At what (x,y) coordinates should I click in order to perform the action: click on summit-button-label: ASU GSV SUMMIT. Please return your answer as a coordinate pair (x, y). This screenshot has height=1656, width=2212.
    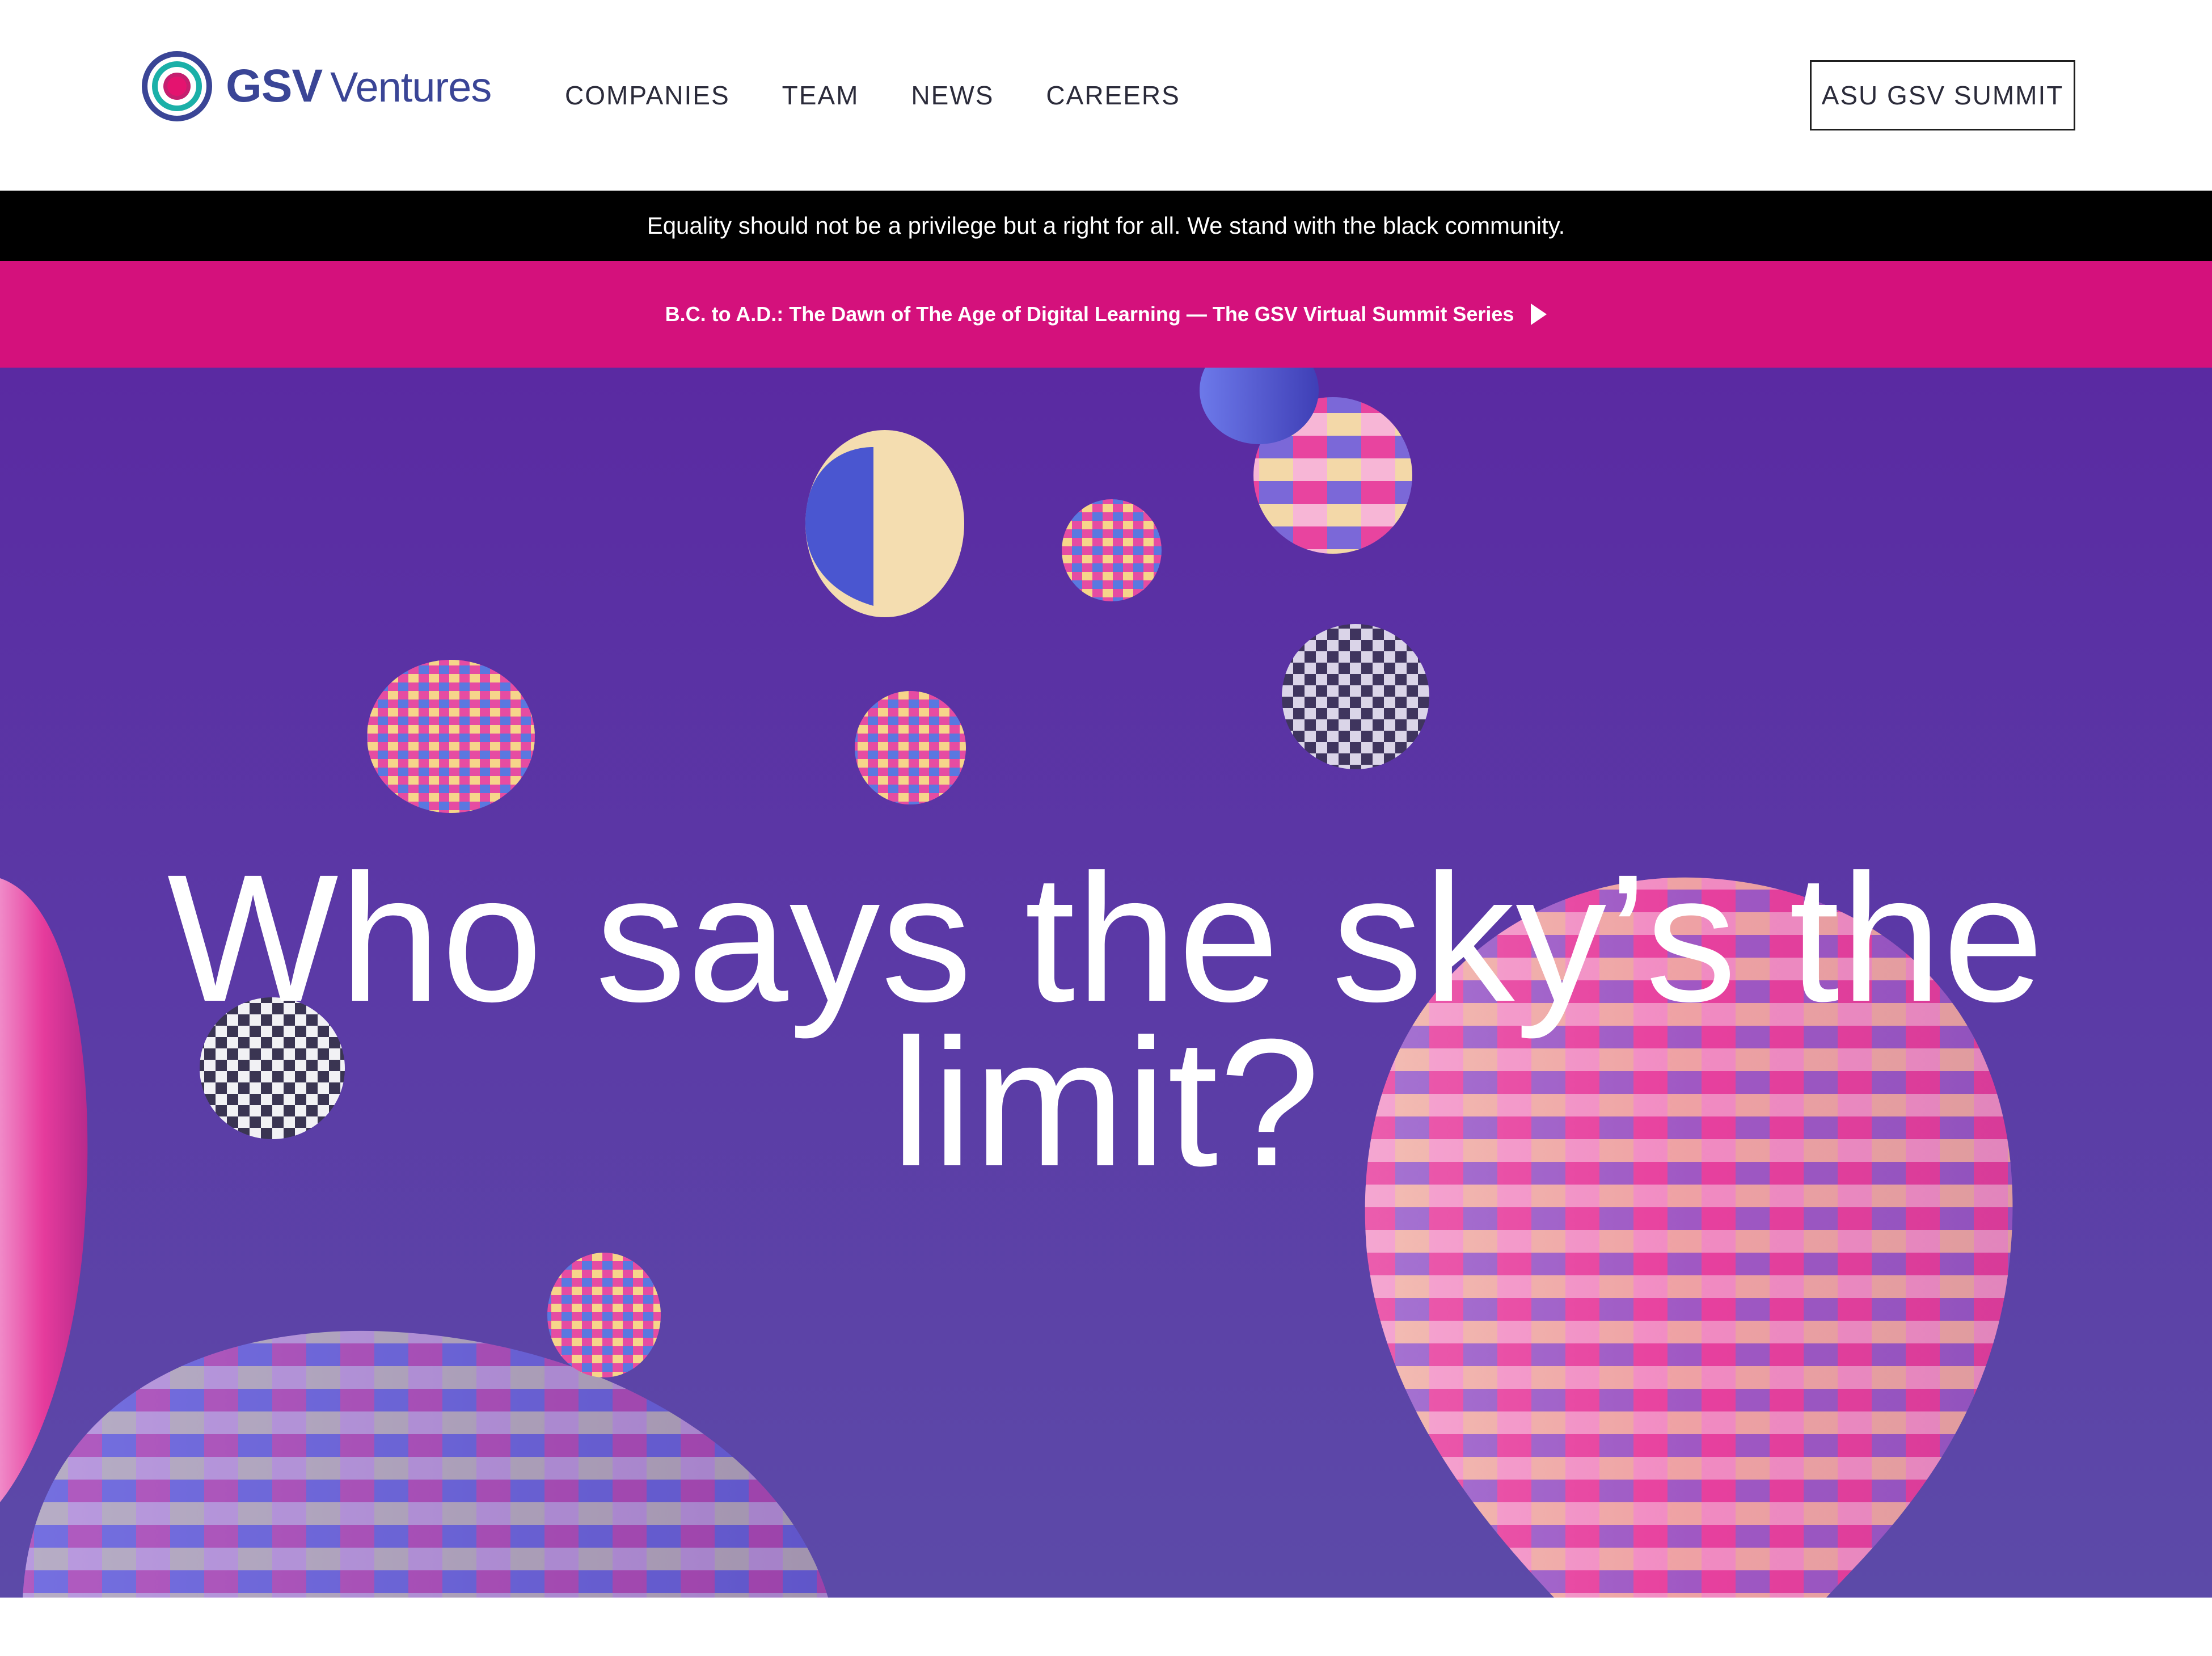
    Looking at the image, I should click on (1942, 95).